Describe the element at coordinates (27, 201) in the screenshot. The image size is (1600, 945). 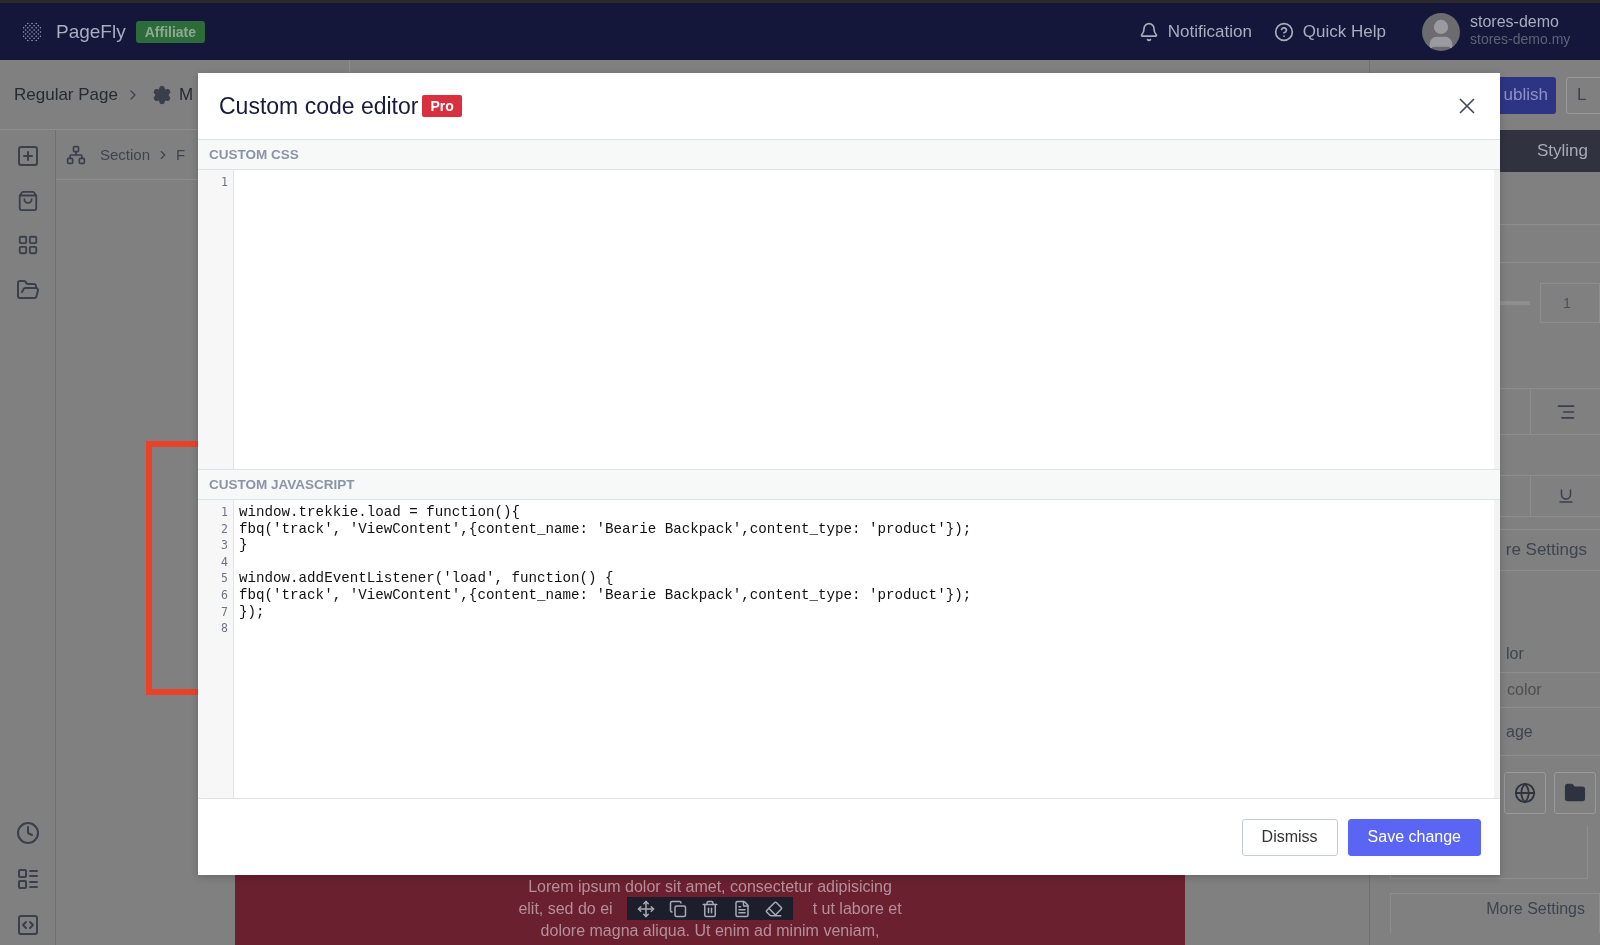
I see `bag-icon` at that location.